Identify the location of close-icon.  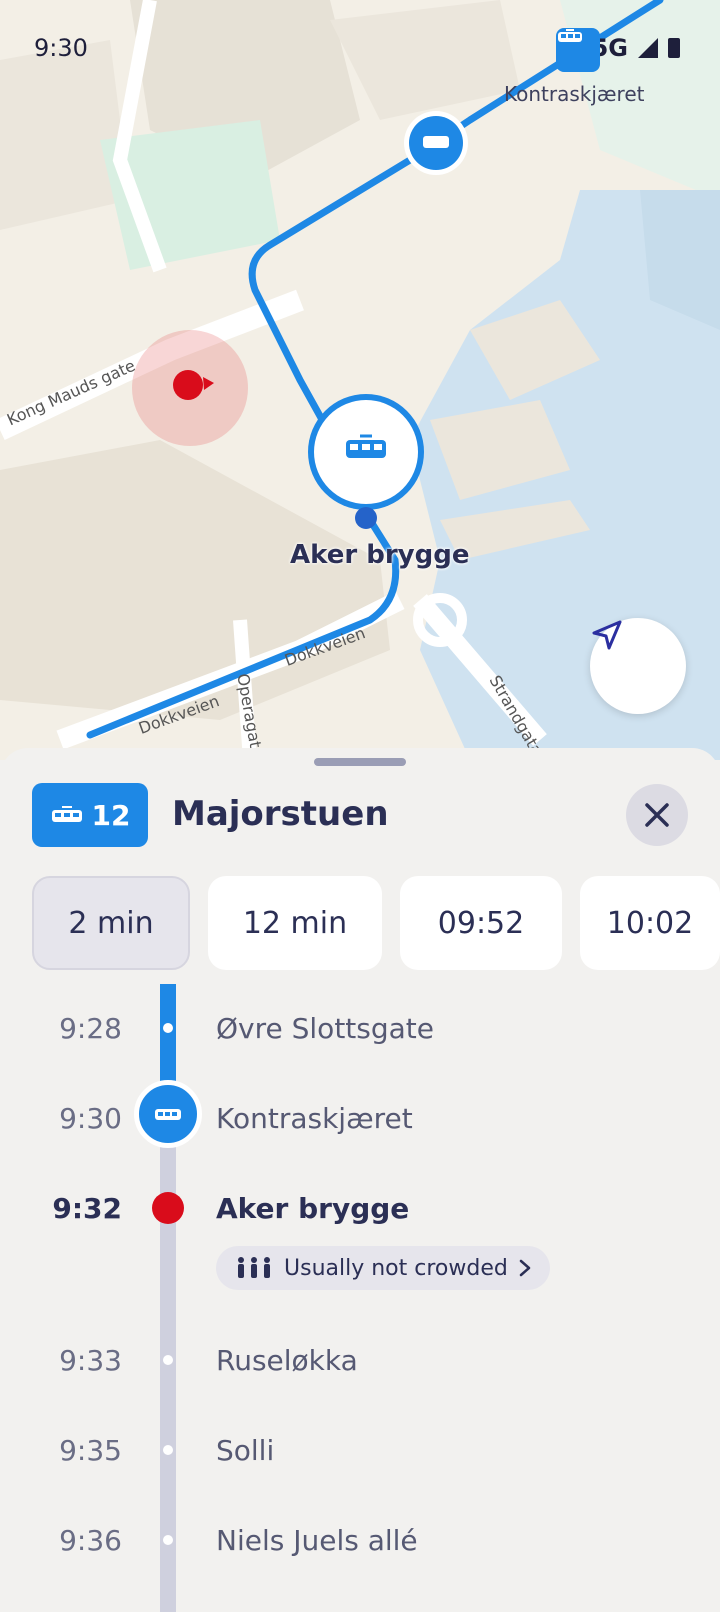
(657, 815).